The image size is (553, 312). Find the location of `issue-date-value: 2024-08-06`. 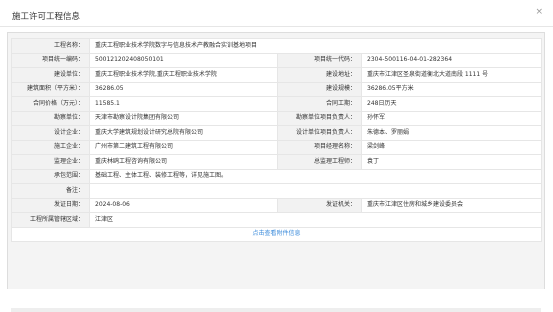

issue-date-value: 2024-08-06 is located at coordinates (183, 205).